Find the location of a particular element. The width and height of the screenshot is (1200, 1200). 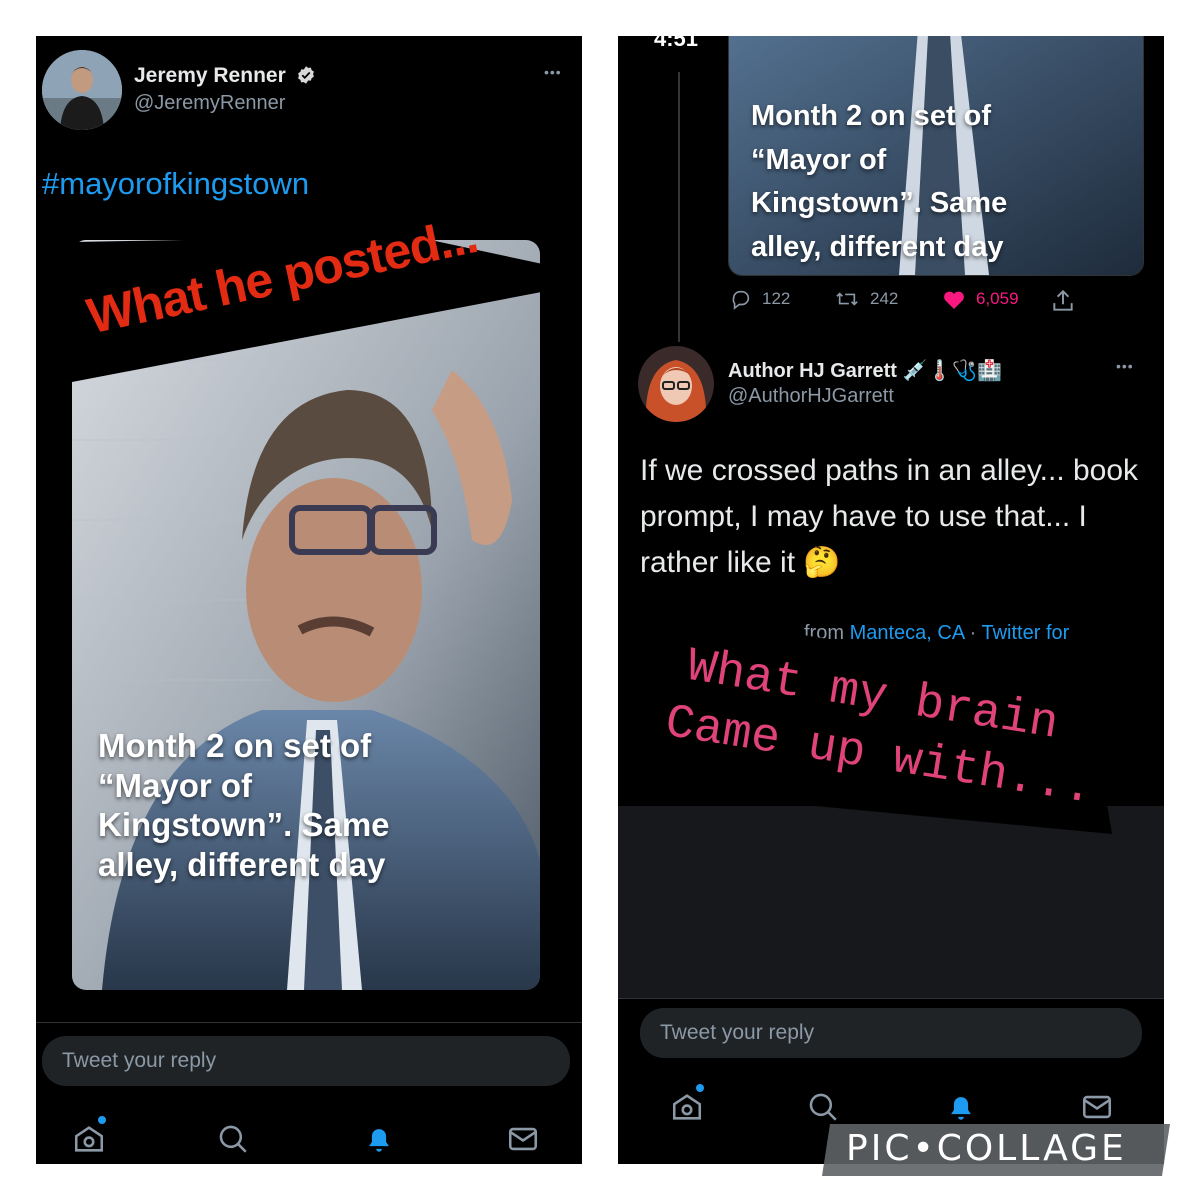

retweet-count-text: 242 is located at coordinates (884, 298).